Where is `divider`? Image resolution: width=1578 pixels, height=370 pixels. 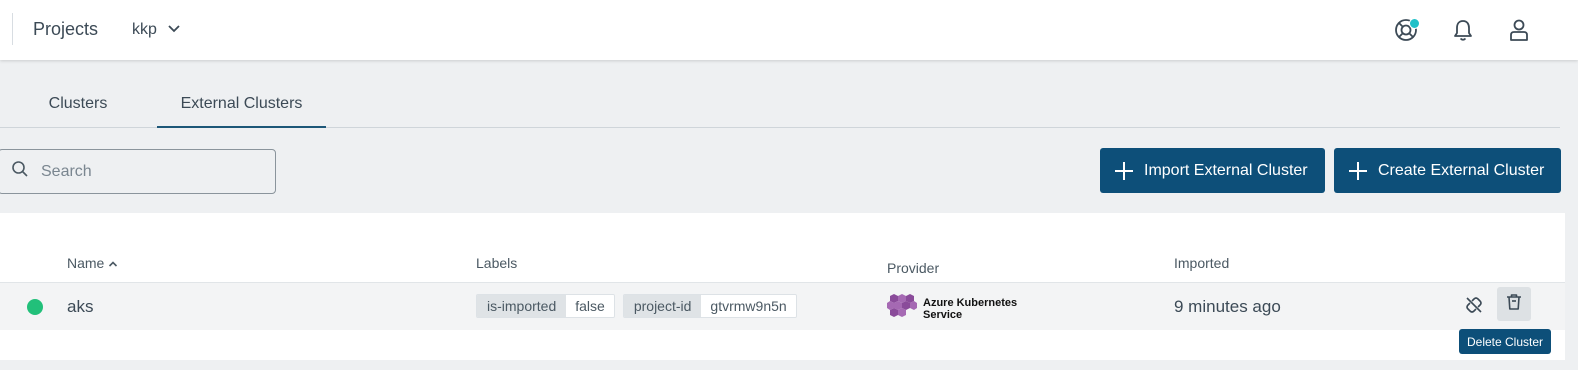 divider is located at coordinates (12, 29).